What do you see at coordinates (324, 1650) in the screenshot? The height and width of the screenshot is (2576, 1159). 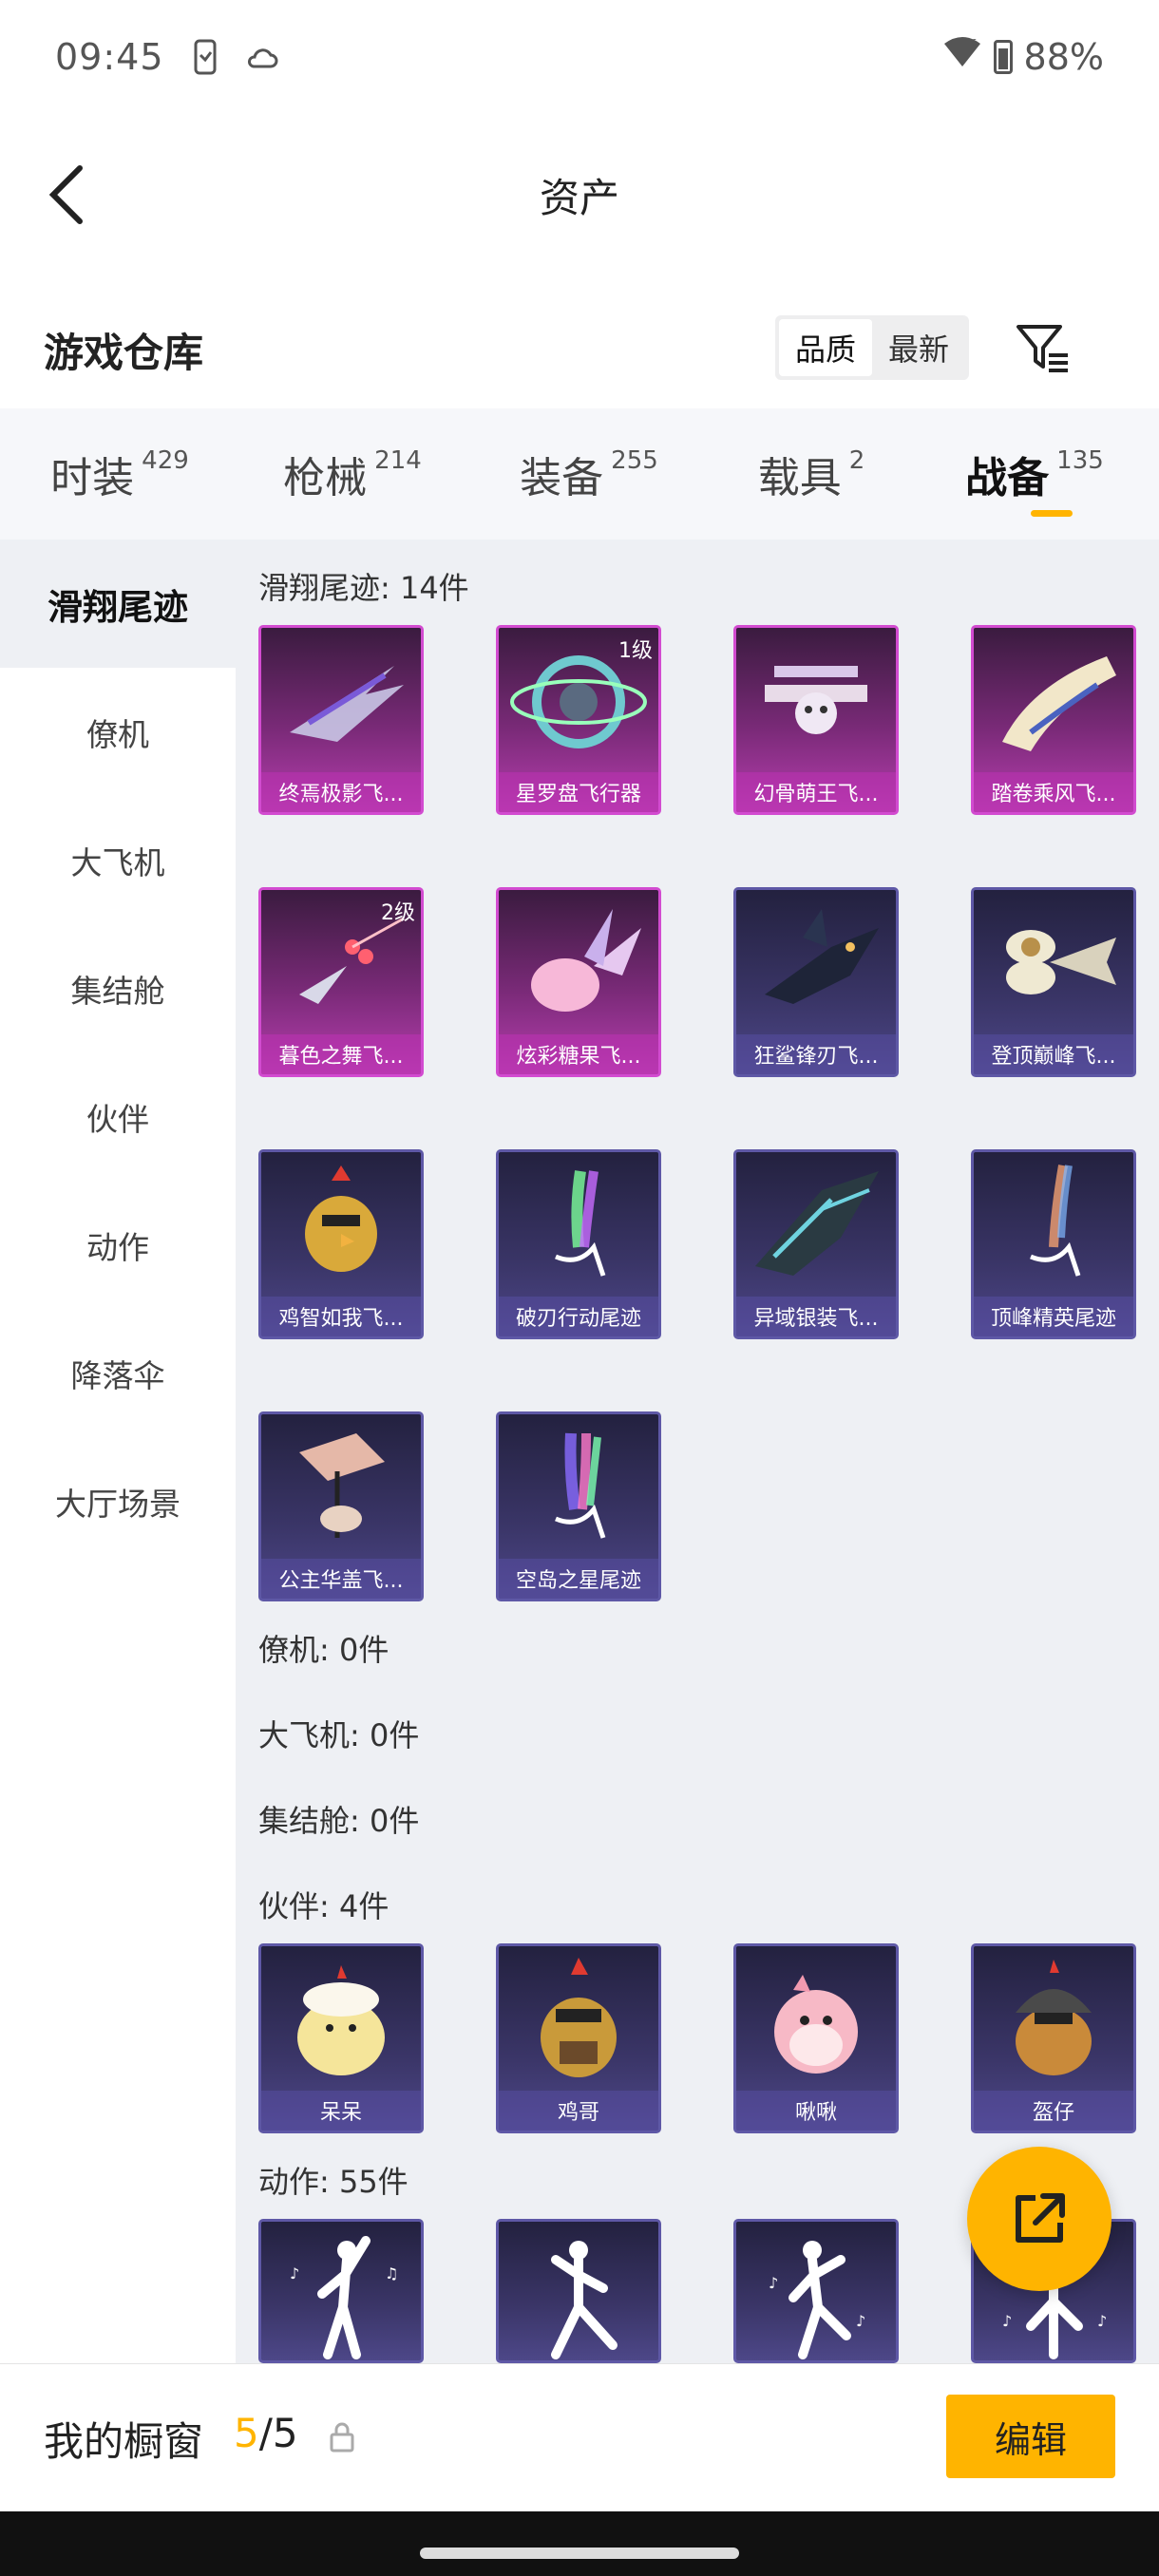 I see `section-title-wingman: 僚机: 0件` at bounding box center [324, 1650].